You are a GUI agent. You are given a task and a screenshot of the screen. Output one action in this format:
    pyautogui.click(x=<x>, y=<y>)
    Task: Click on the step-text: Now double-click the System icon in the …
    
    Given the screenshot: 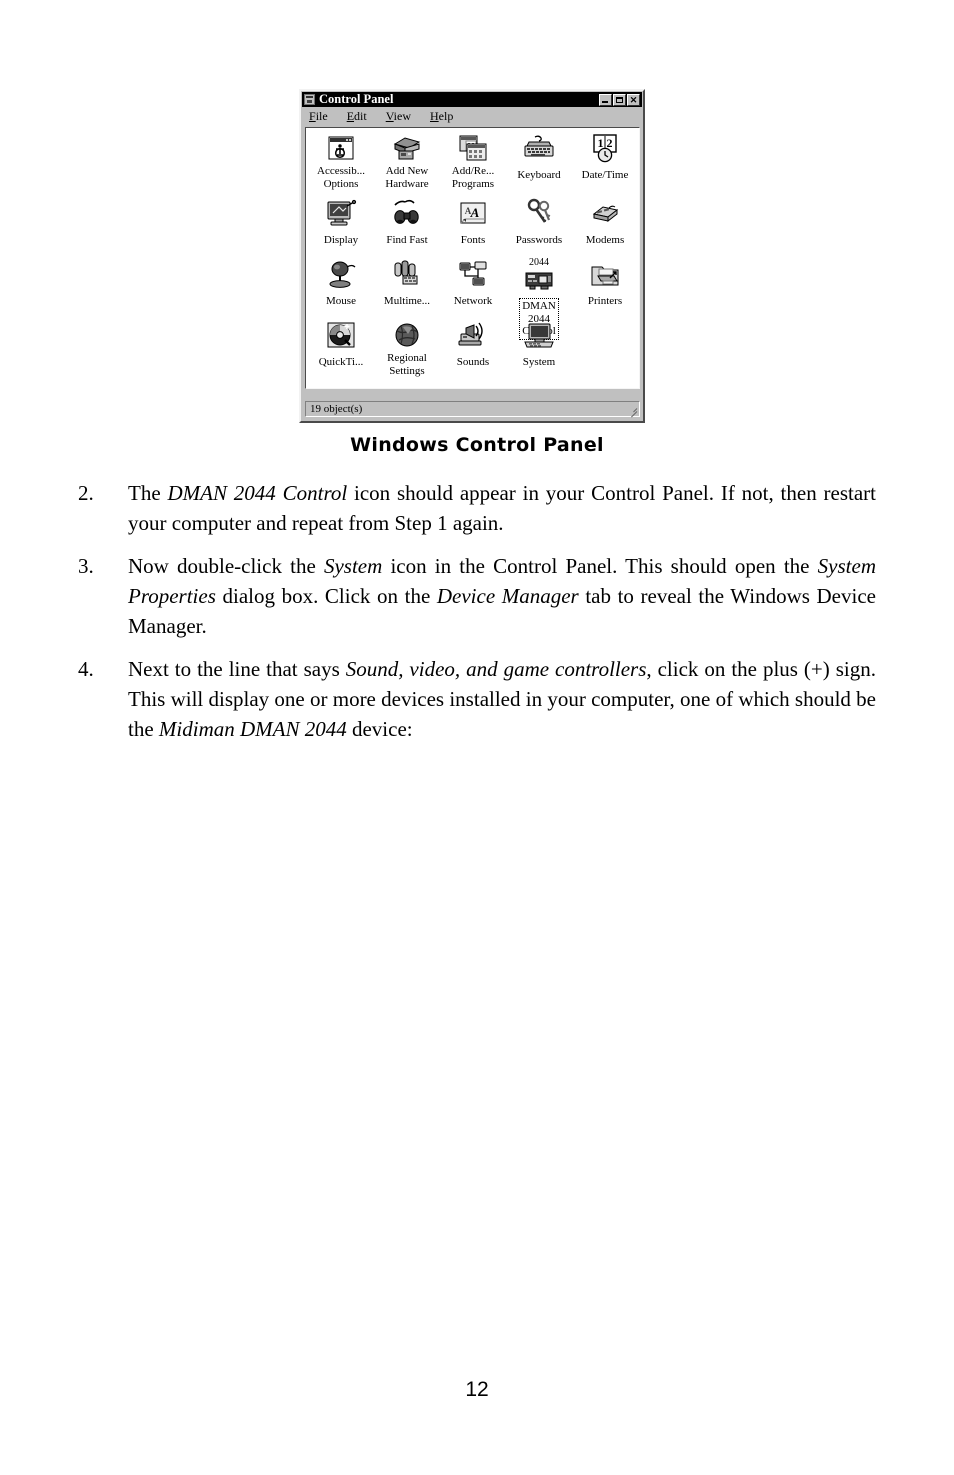 What is the action you would take?
    pyautogui.click(x=502, y=596)
    